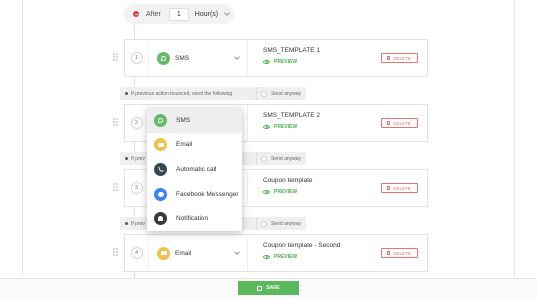 Image resolution: width=537 pixels, height=299 pixels. I want to click on phone-icon, so click(160, 169).